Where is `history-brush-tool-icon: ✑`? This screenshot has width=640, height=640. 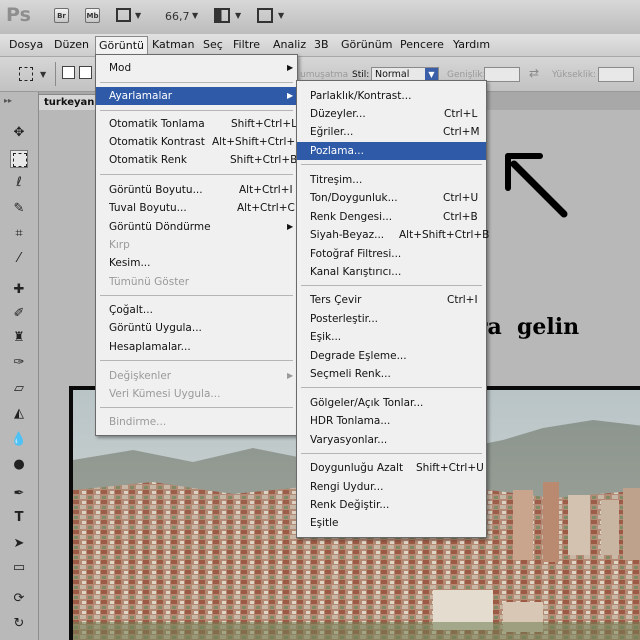 history-brush-tool-icon: ✑ is located at coordinates (19, 363).